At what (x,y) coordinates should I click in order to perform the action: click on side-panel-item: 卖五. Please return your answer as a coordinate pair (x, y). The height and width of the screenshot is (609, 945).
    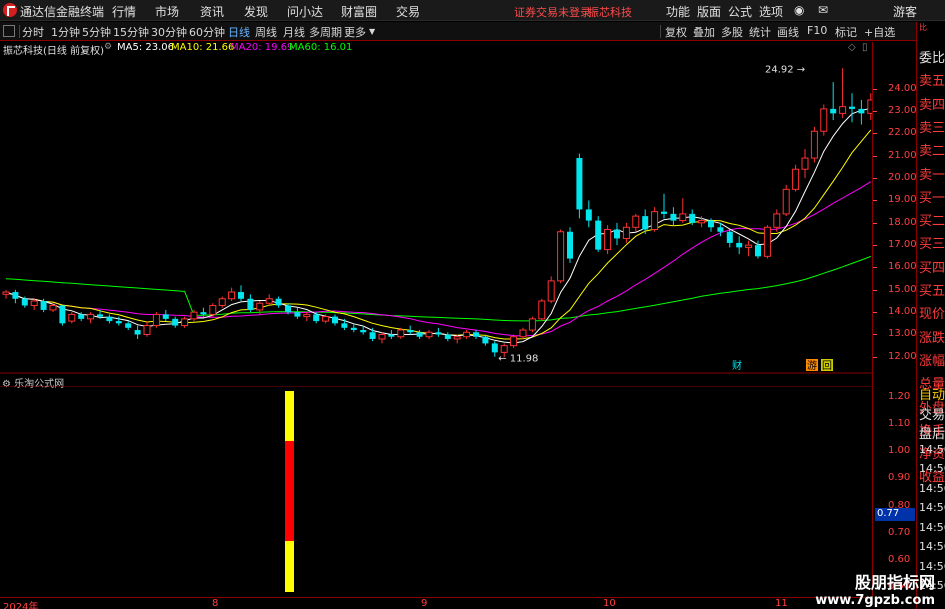
    Looking at the image, I should click on (932, 79).